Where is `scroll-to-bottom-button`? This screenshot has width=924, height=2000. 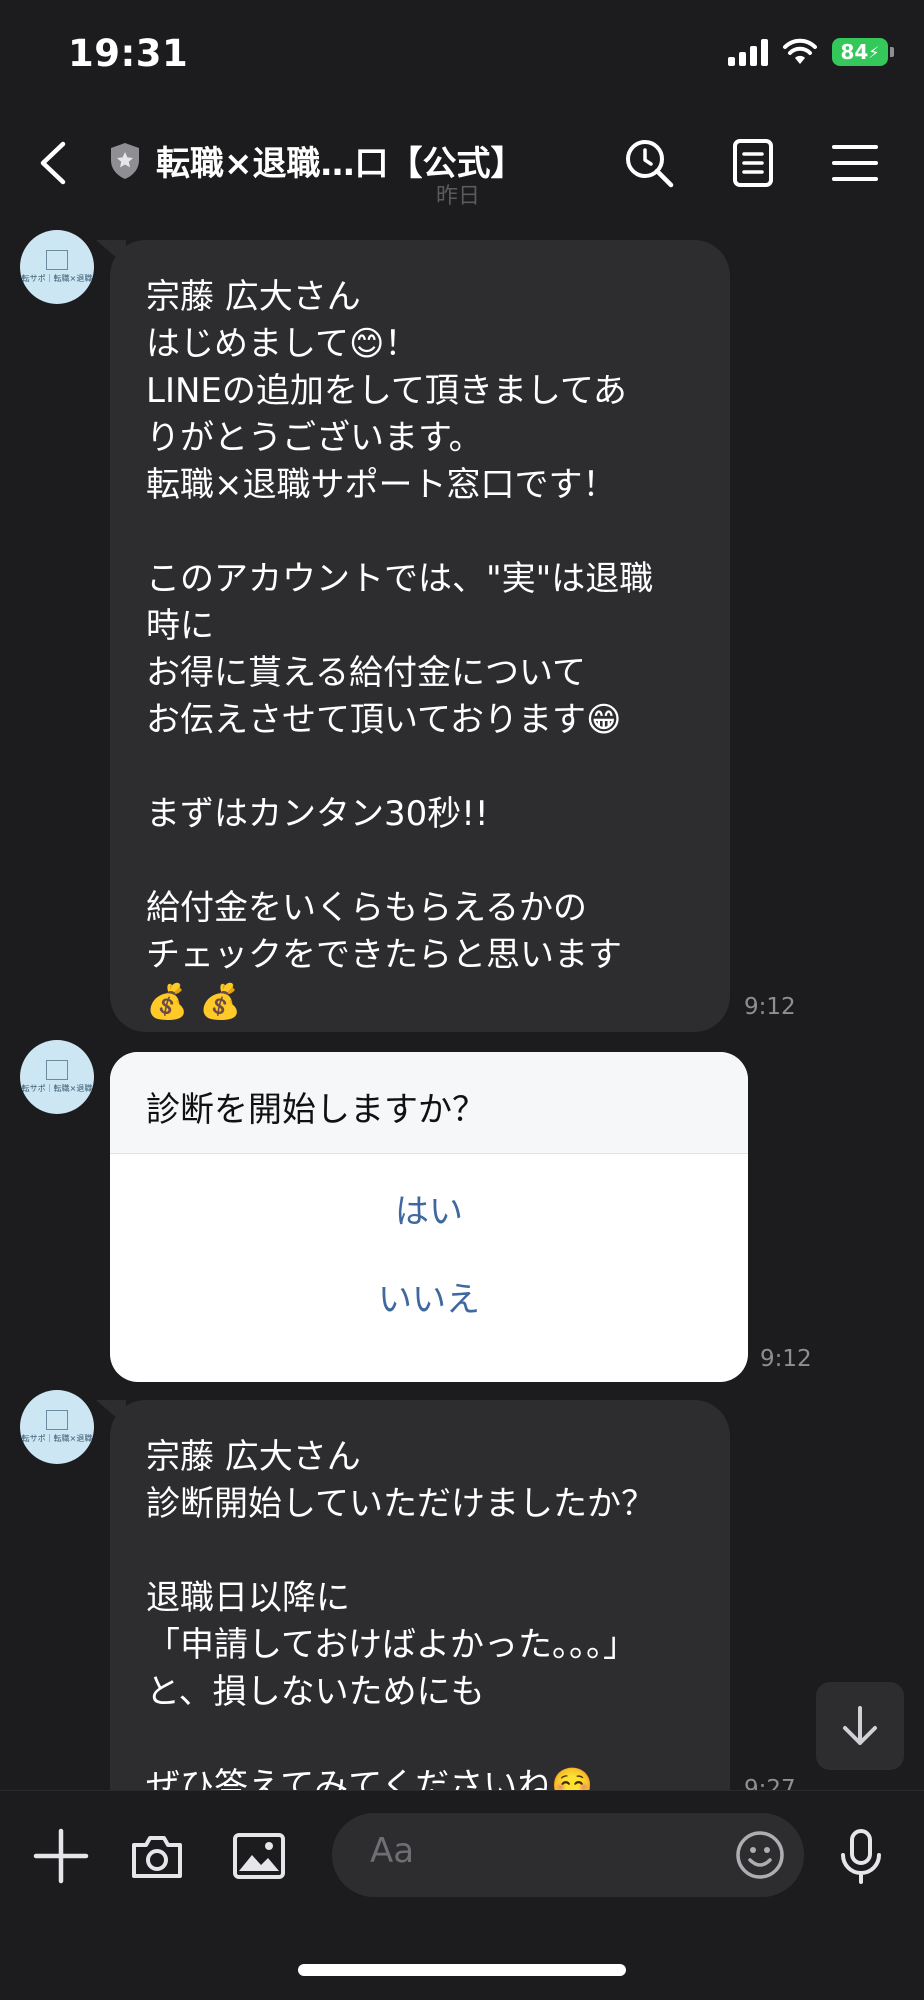
scroll-to-bottom-button is located at coordinates (860, 1726).